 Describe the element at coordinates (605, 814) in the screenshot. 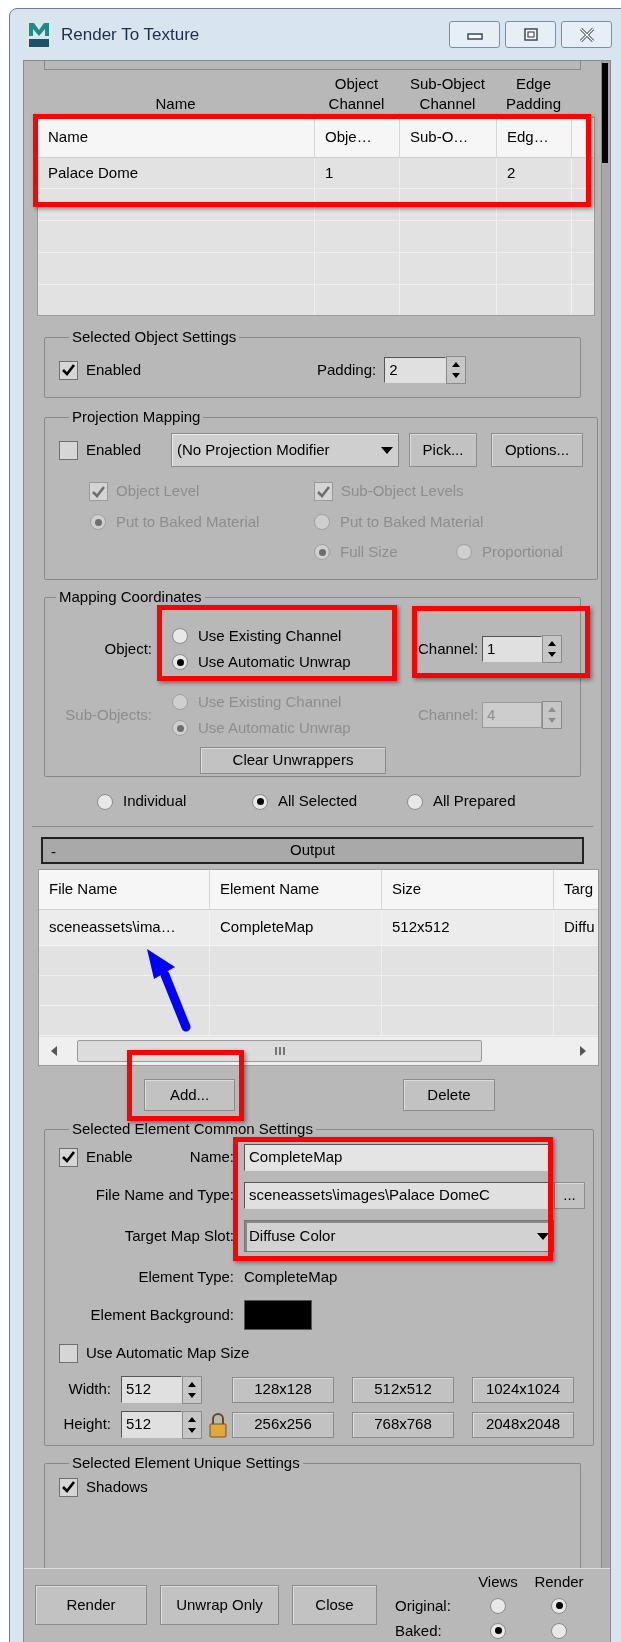

I see `scrollbar` at that location.